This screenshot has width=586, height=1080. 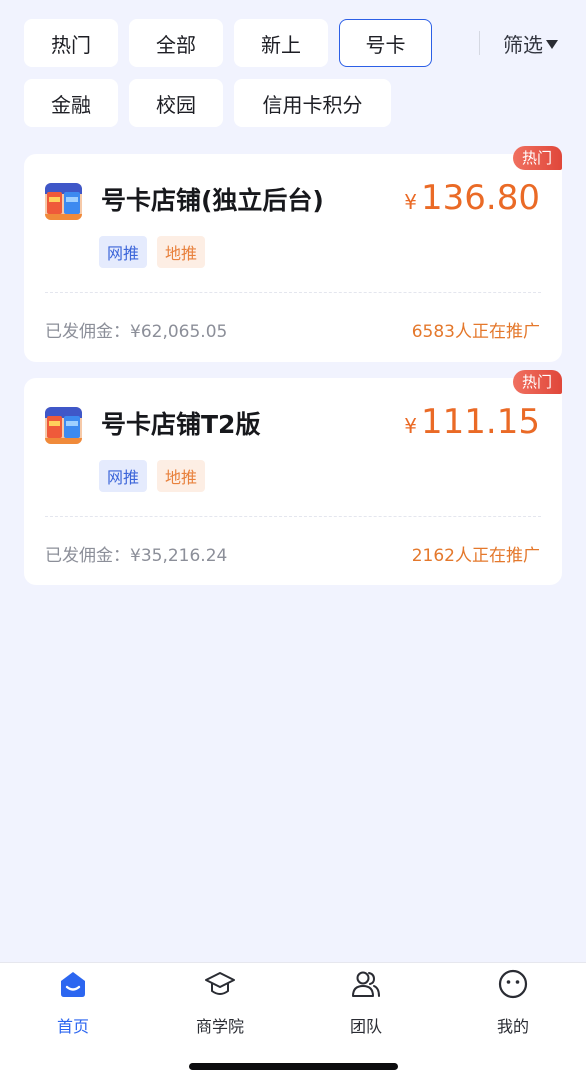 I want to click on team-icon, so click(x=366, y=984).